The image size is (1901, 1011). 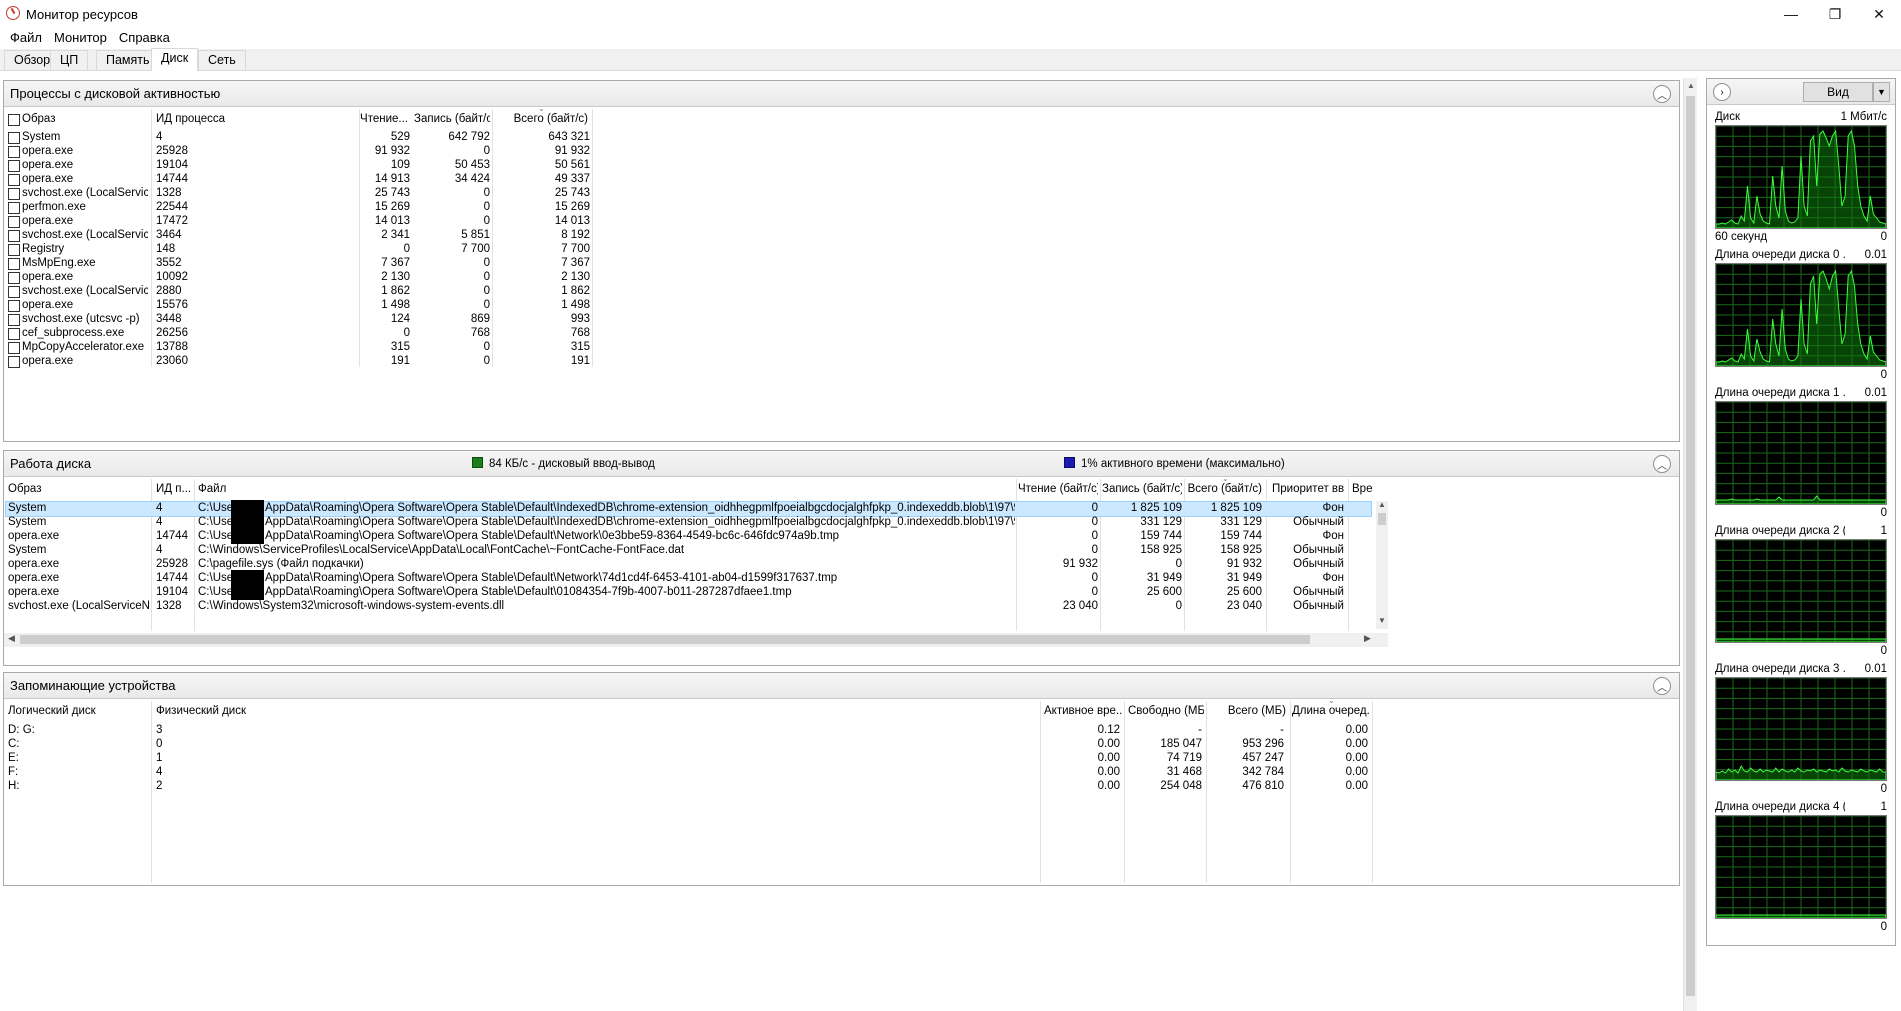 I want to click on process-name: MpCopyAccelerator.exe, so click(x=85, y=347).